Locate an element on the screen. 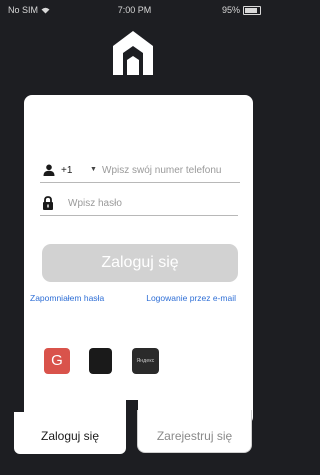 The image size is (320, 475). login-button: Zaloguj się is located at coordinates (140, 263).